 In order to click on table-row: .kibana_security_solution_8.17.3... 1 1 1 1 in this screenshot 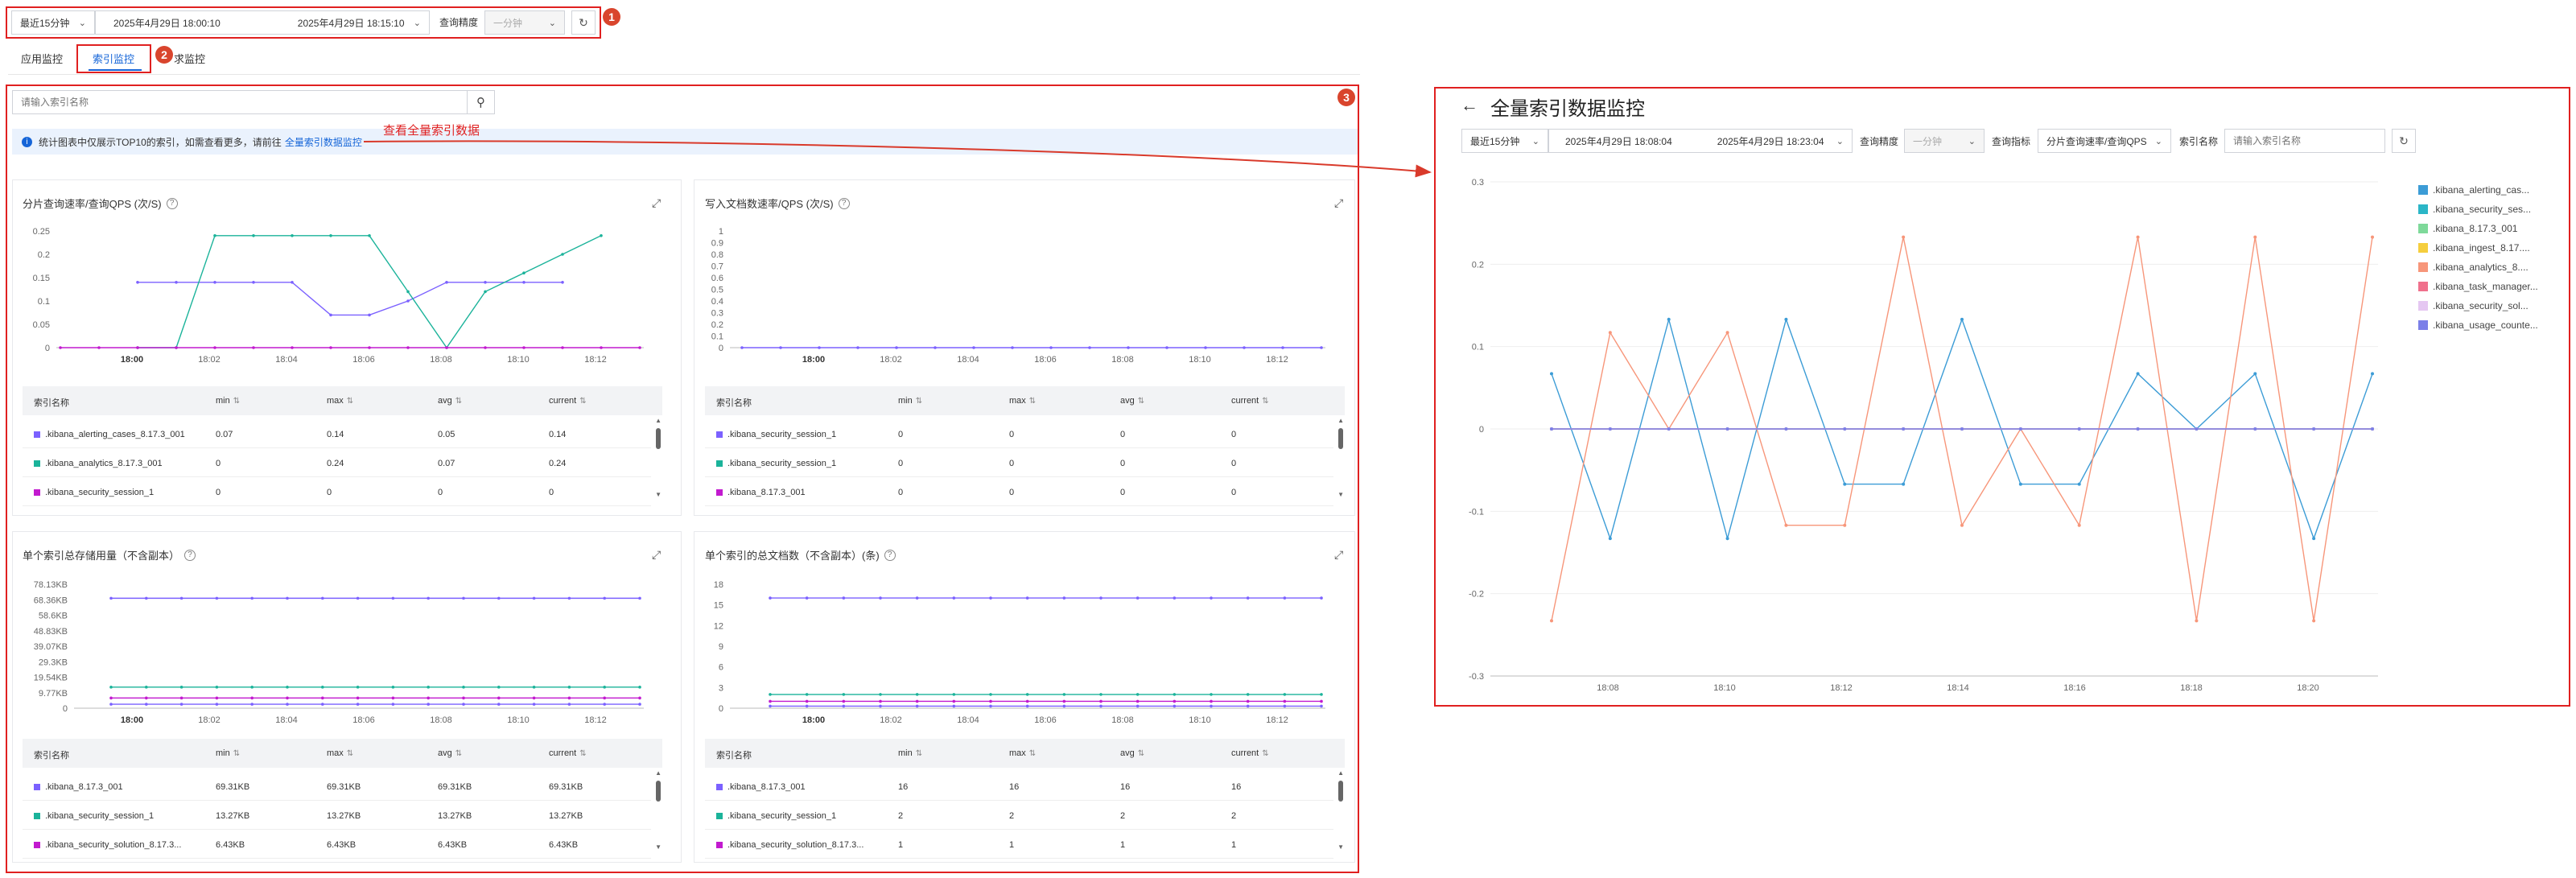, I will do `click(1019, 845)`.